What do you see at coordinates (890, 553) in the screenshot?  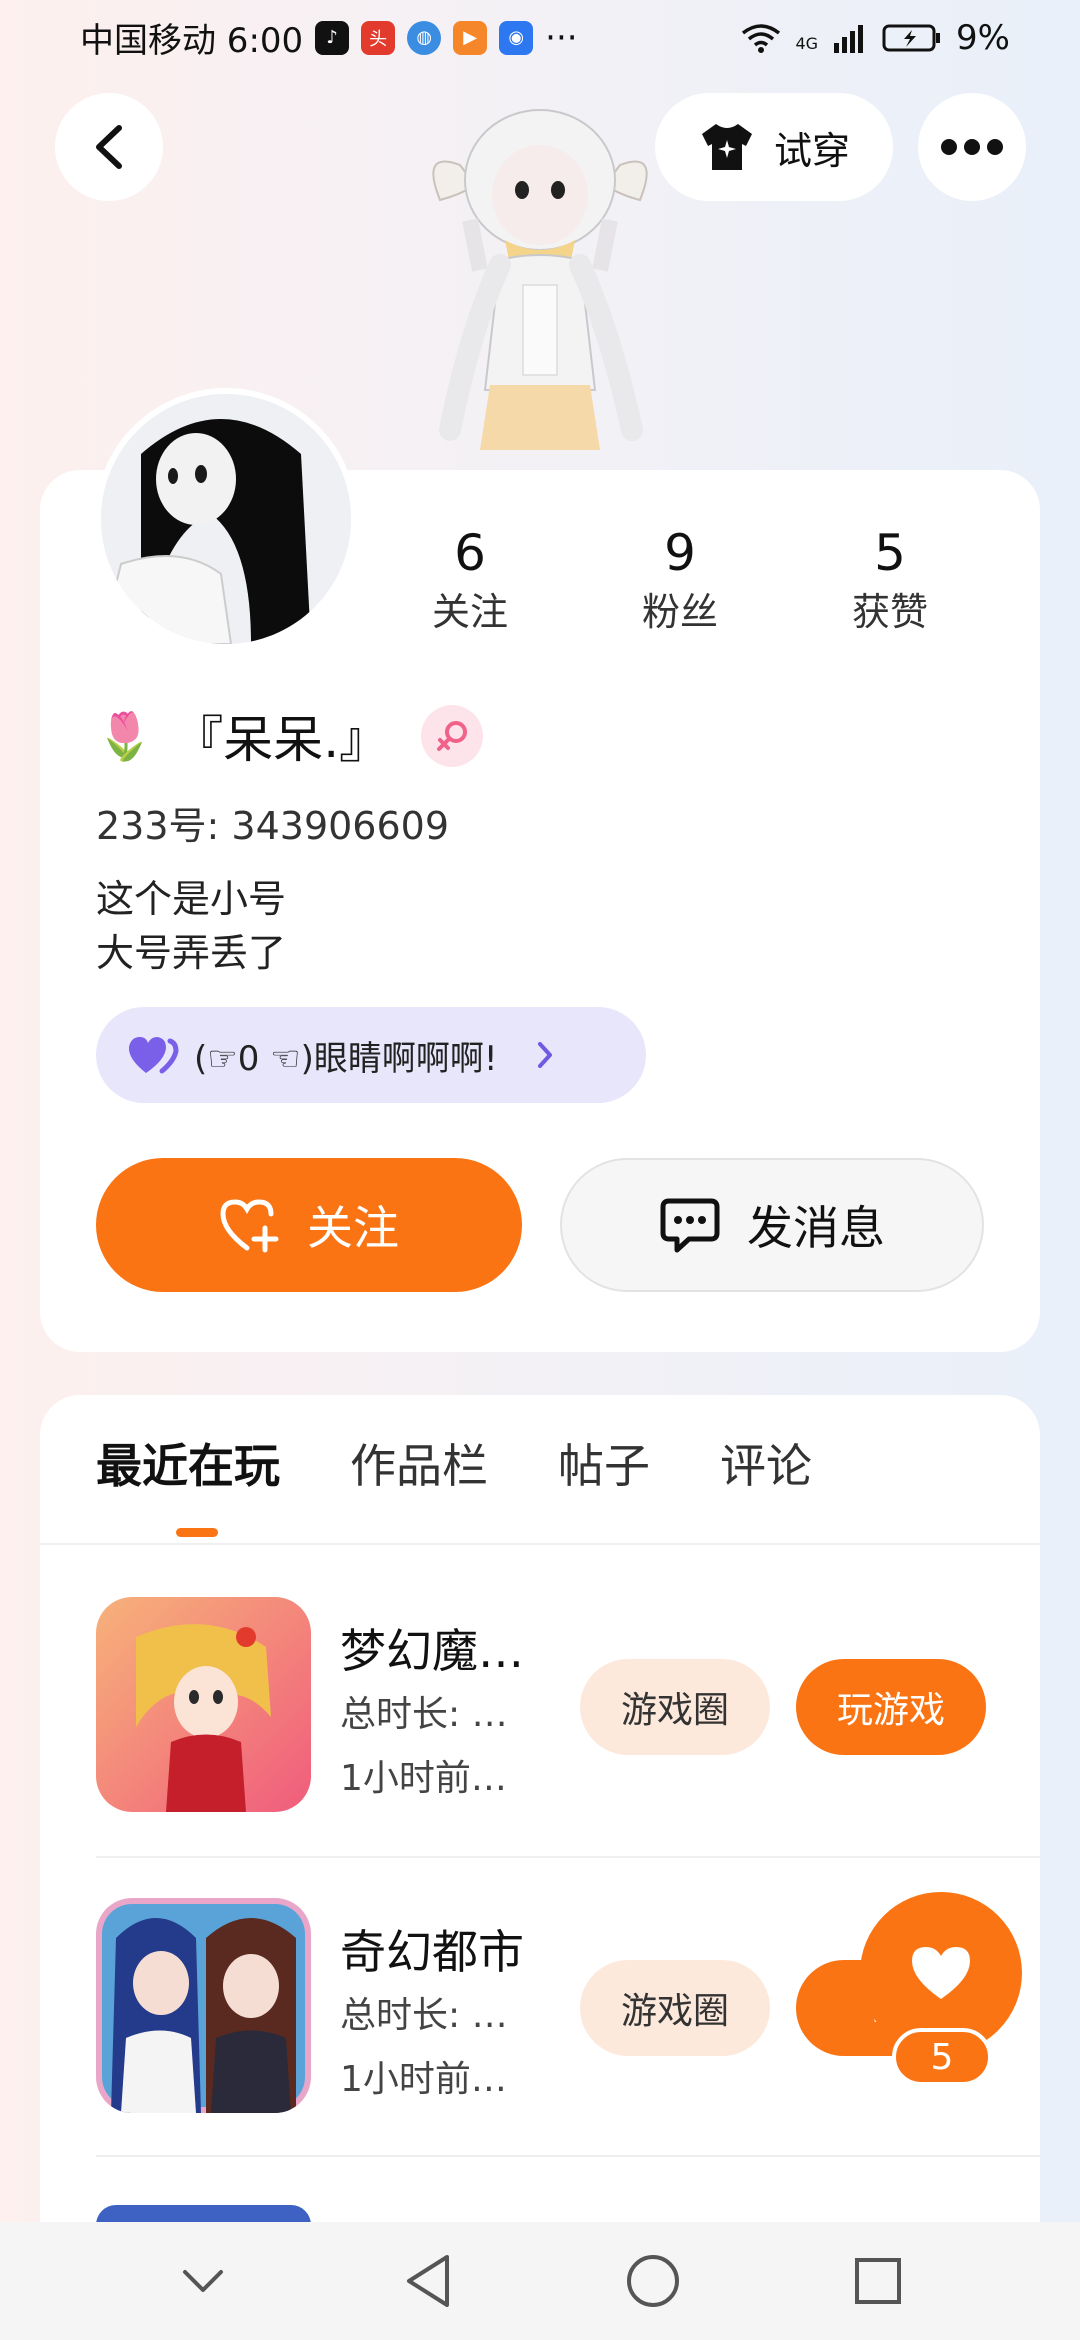 I see `likes-count: 5` at bounding box center [890, 553].